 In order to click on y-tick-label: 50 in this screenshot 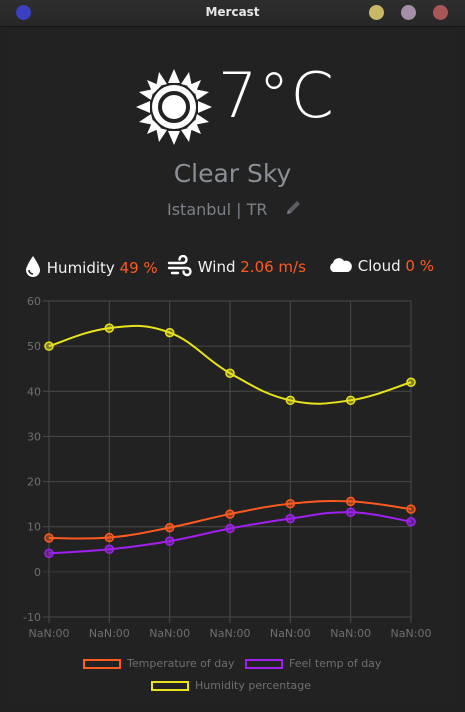, I will do `click(34, 346)`.